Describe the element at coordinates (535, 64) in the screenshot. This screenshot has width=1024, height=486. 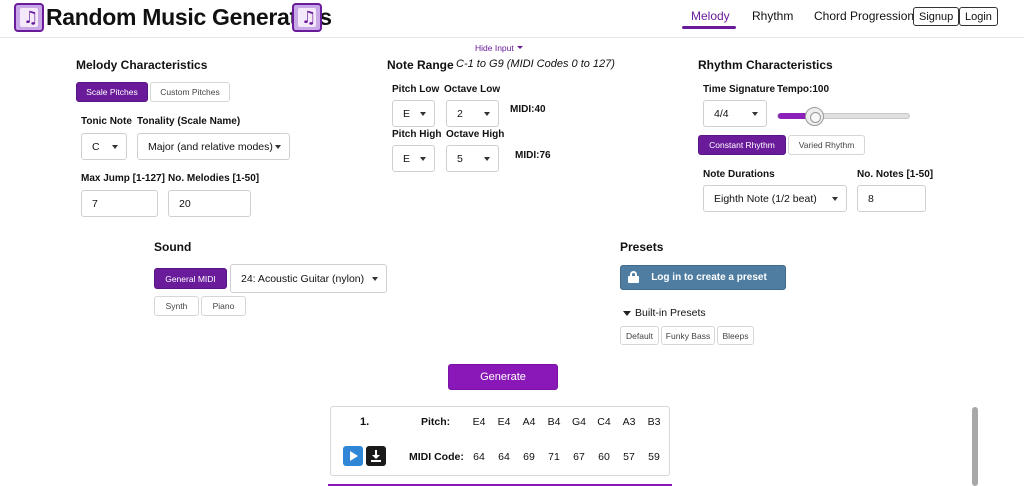
I see `note-range-subtitle: C-1 to G9 (MIDI Codes 0 to 127)` at that location.